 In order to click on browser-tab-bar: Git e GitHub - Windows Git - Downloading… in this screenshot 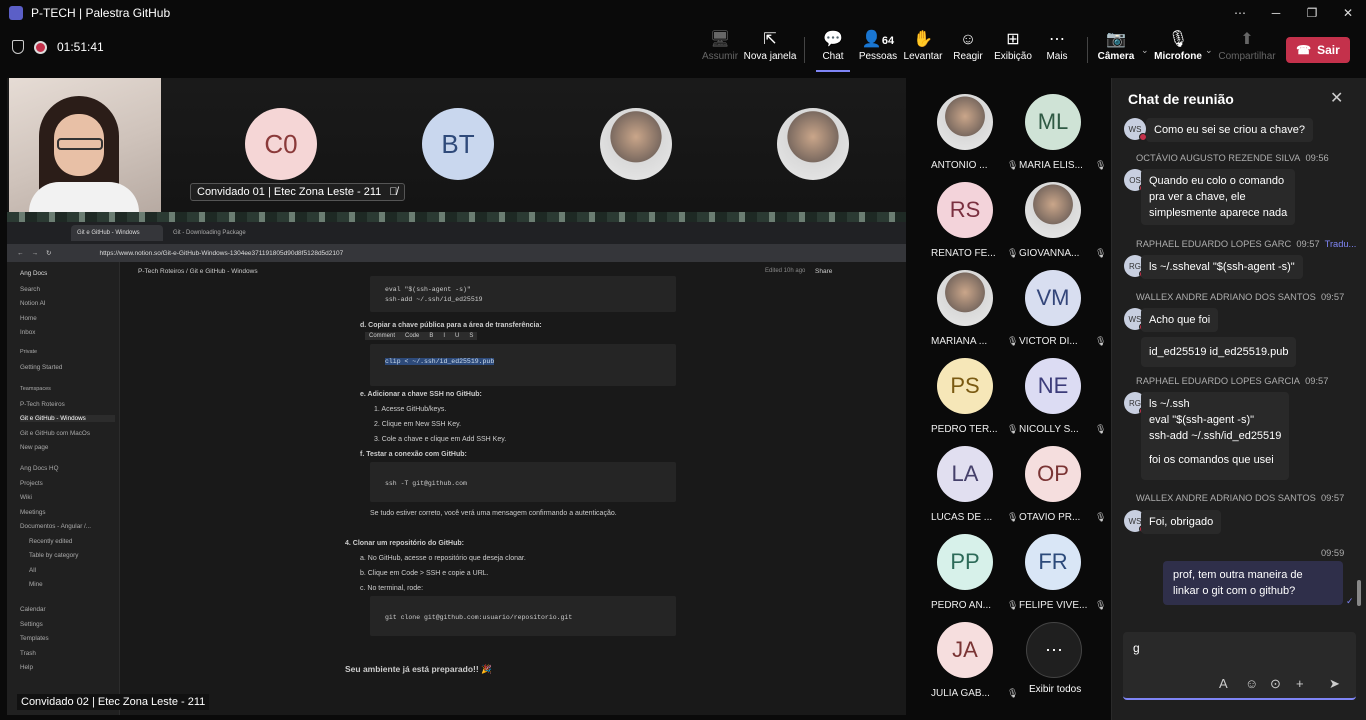, I will do `click(456, 233)`.